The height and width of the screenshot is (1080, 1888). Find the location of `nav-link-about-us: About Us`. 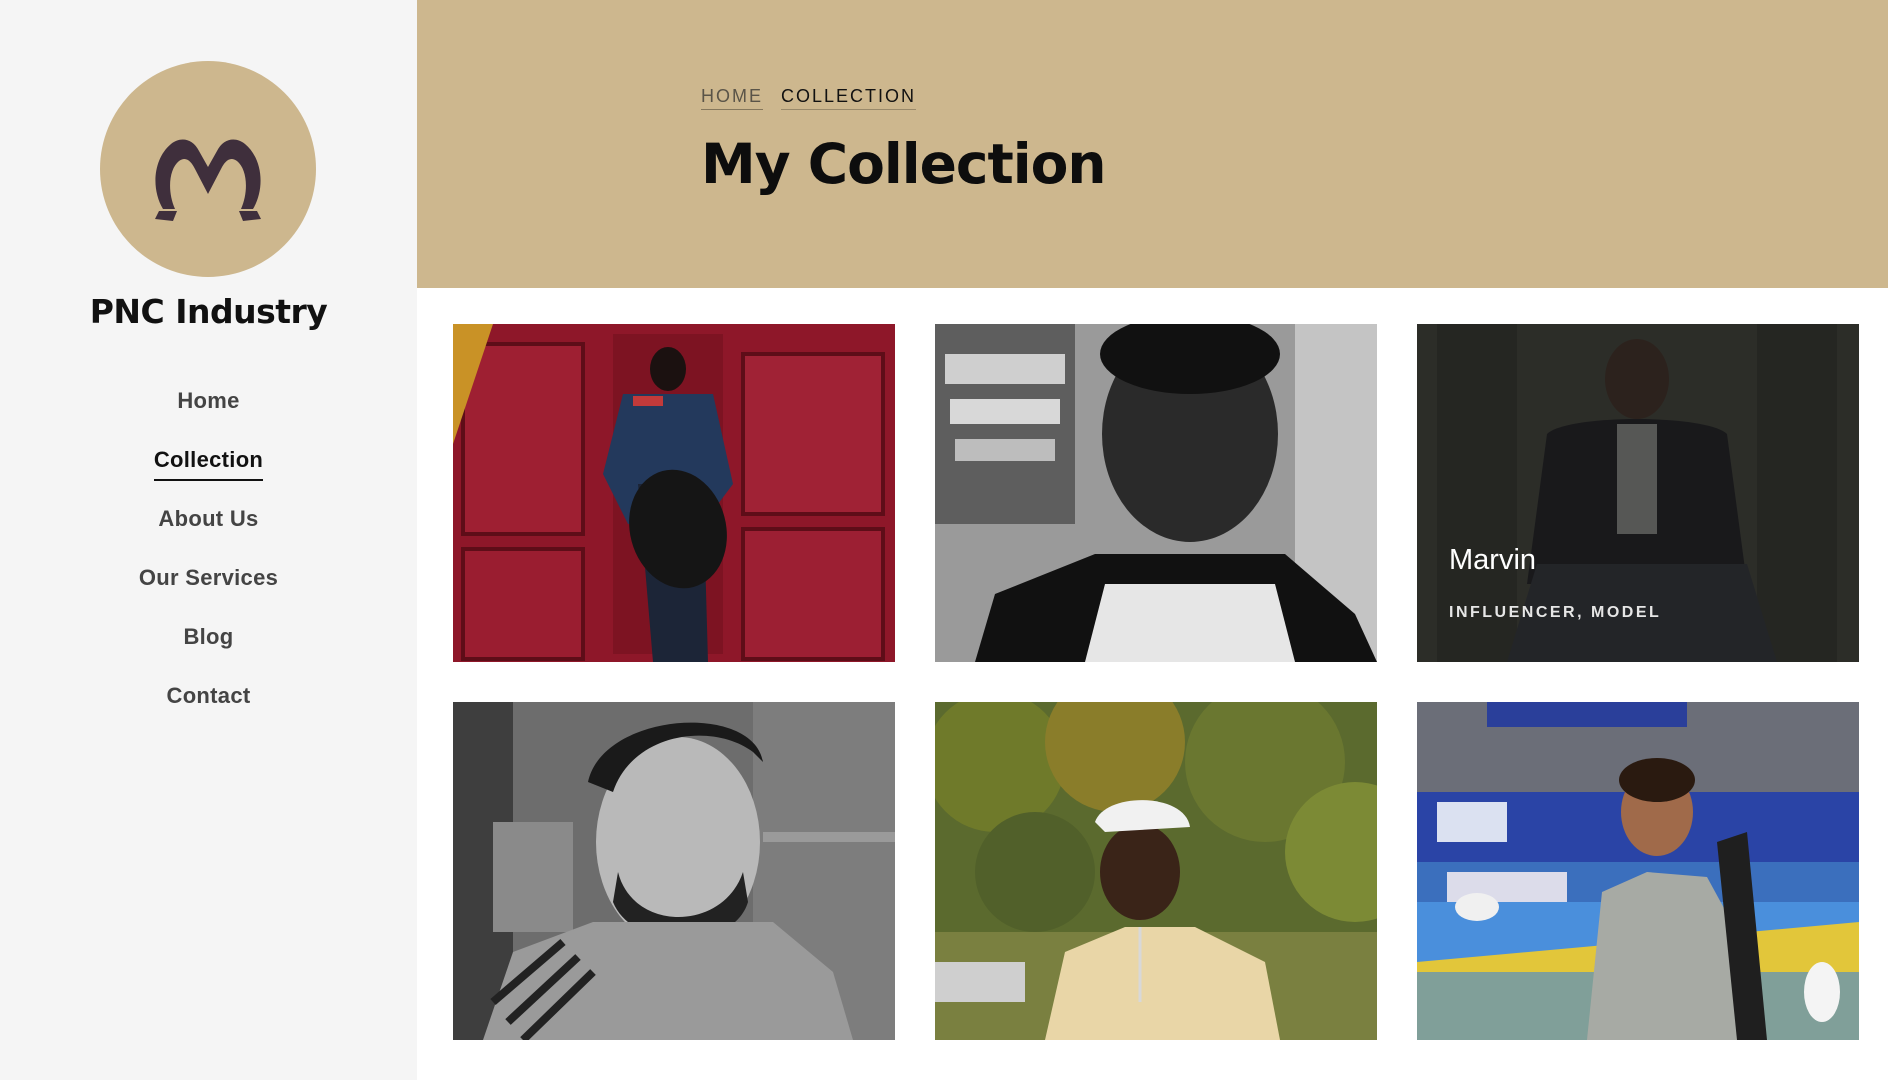

nav-link-about-us: About Us is located at coordinates (208, 522).